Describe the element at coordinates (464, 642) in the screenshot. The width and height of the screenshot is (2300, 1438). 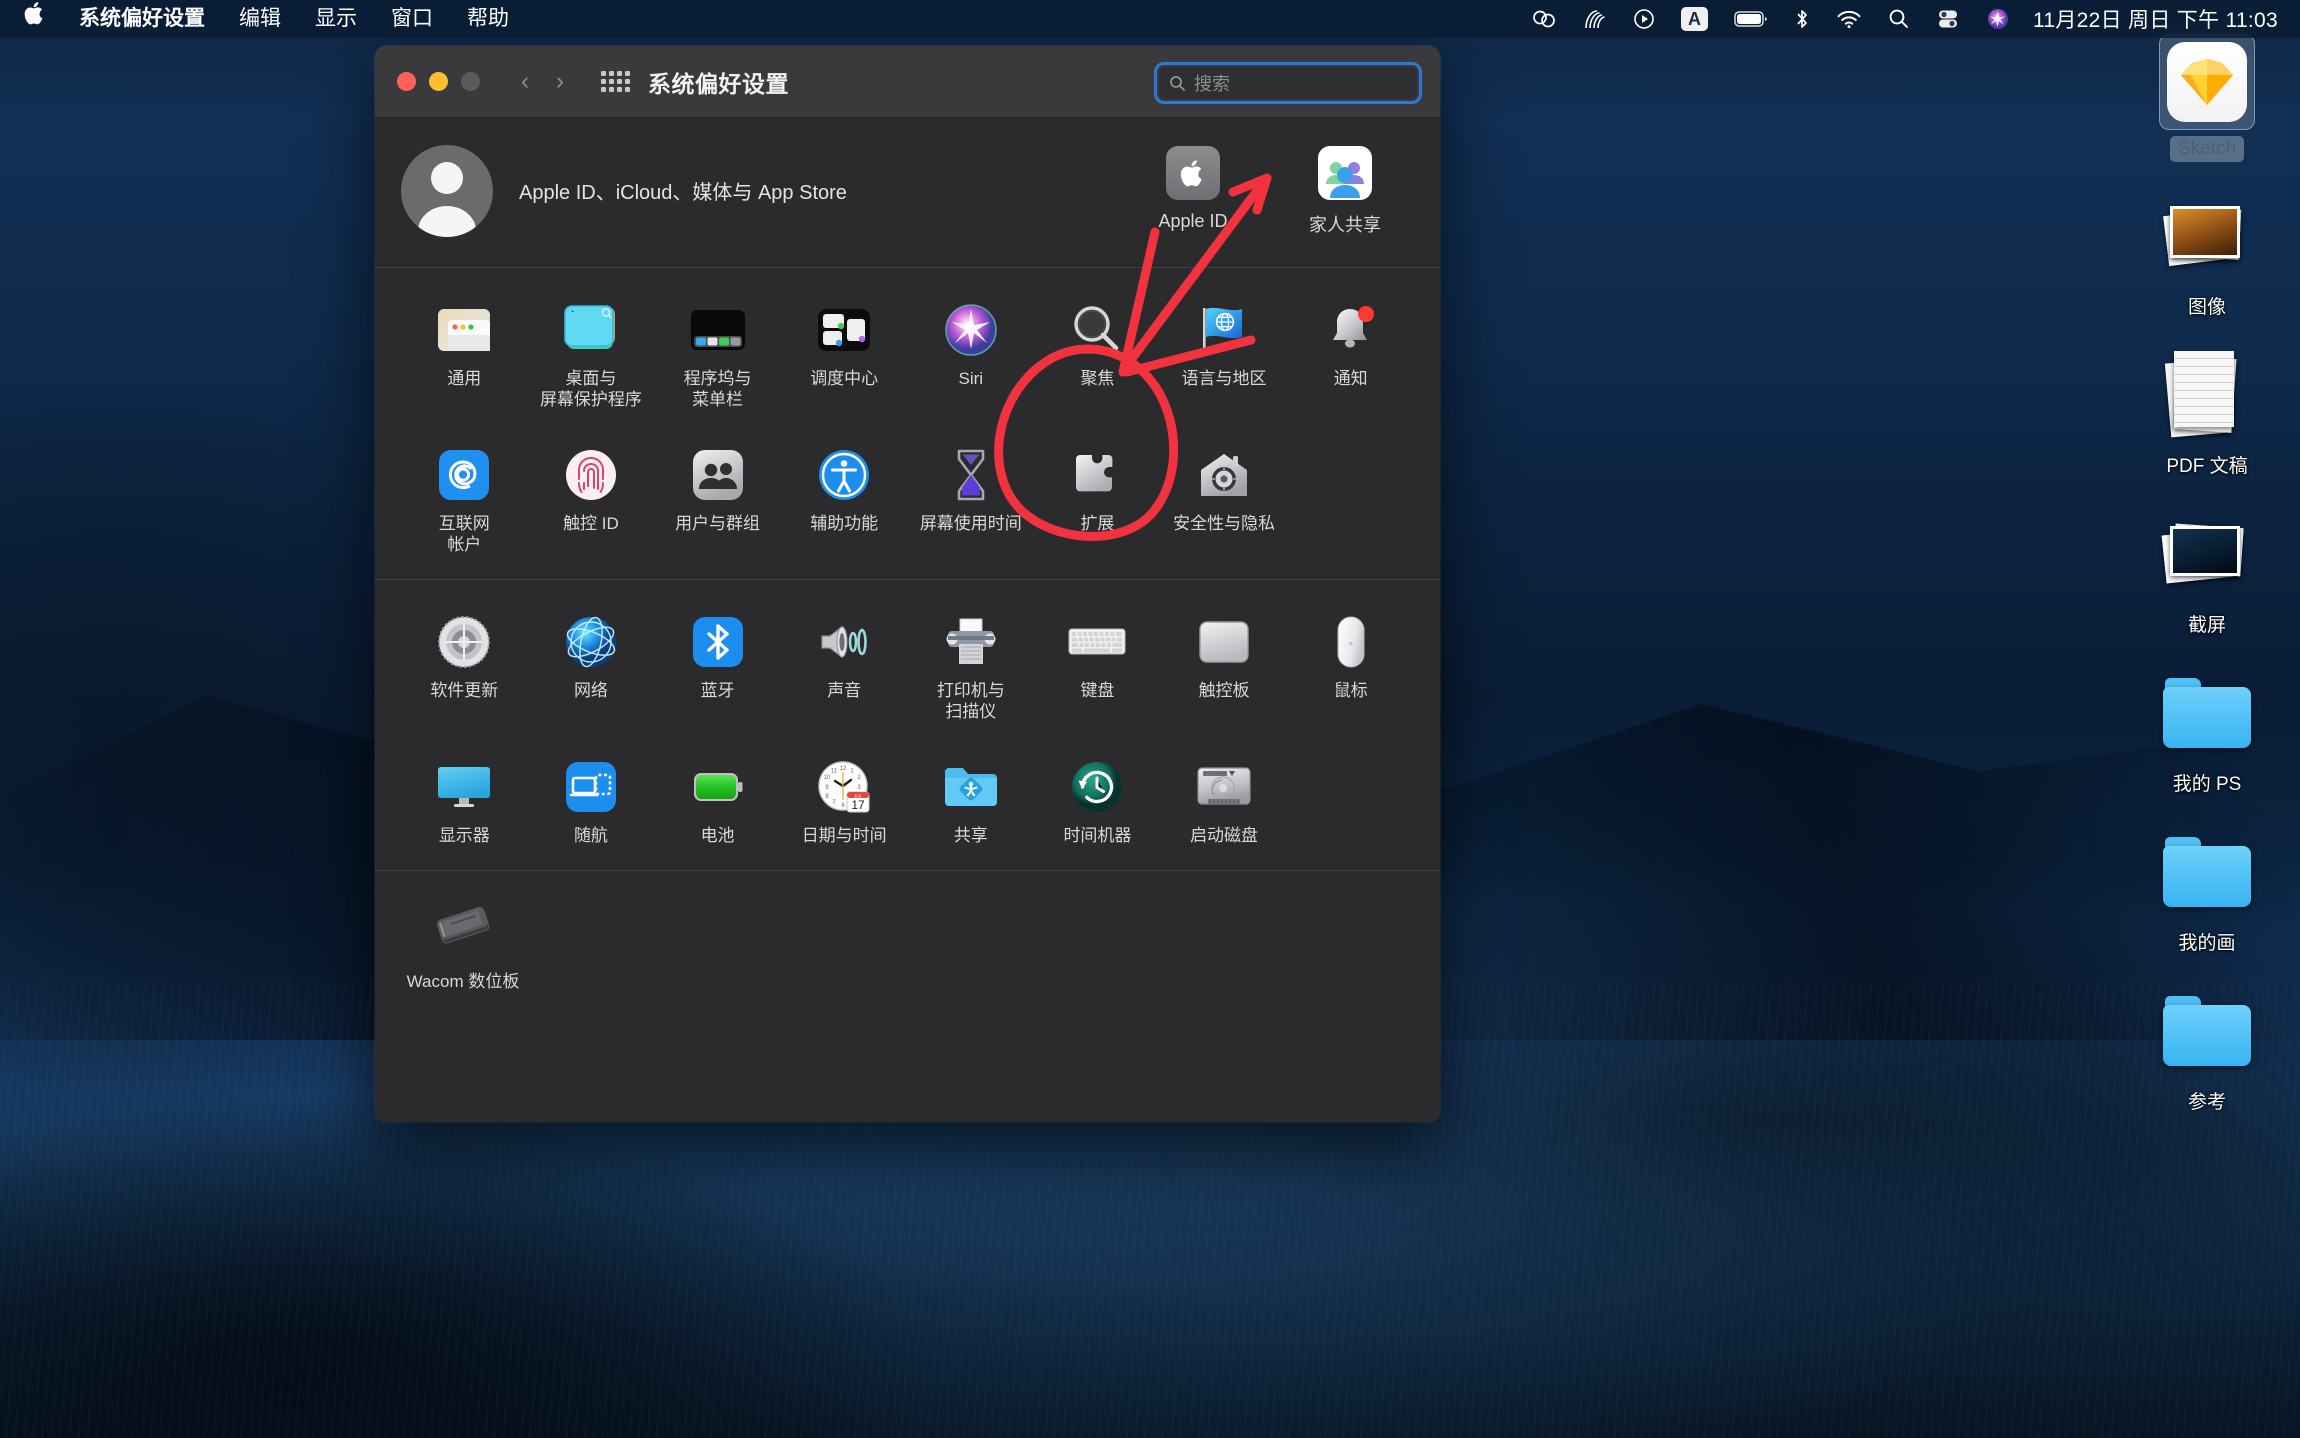
I see `software-update-icon` at that location.